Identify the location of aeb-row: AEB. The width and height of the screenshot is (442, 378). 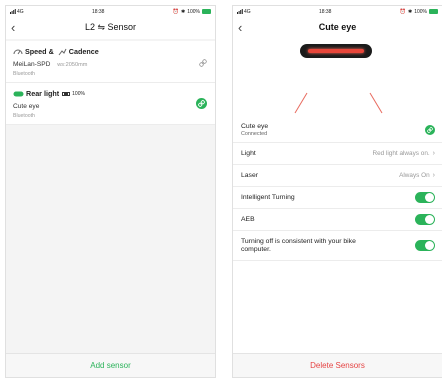
(337, 220).